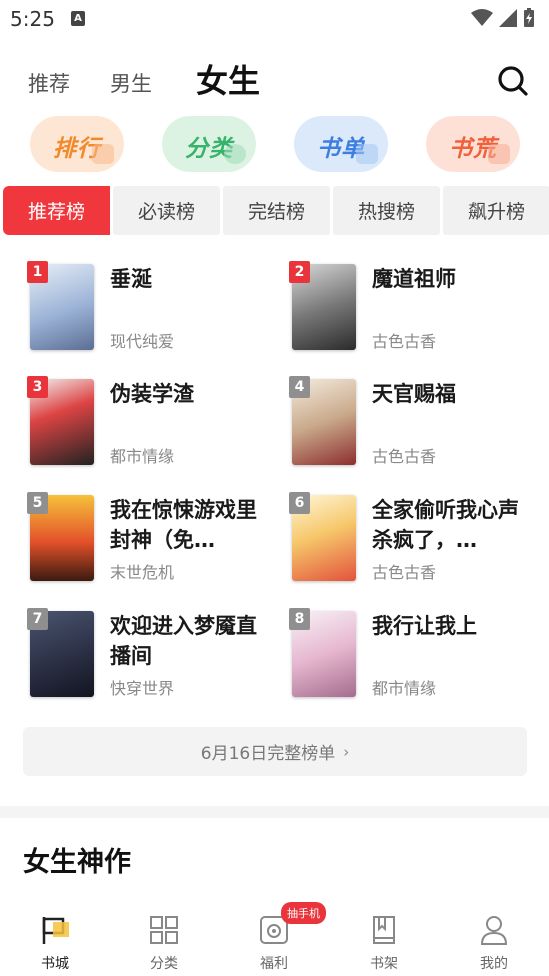 The image size is (549, 976). Describe the element at coordinates (529, 17) in the screenshot. I see `battery-icon` at that location.